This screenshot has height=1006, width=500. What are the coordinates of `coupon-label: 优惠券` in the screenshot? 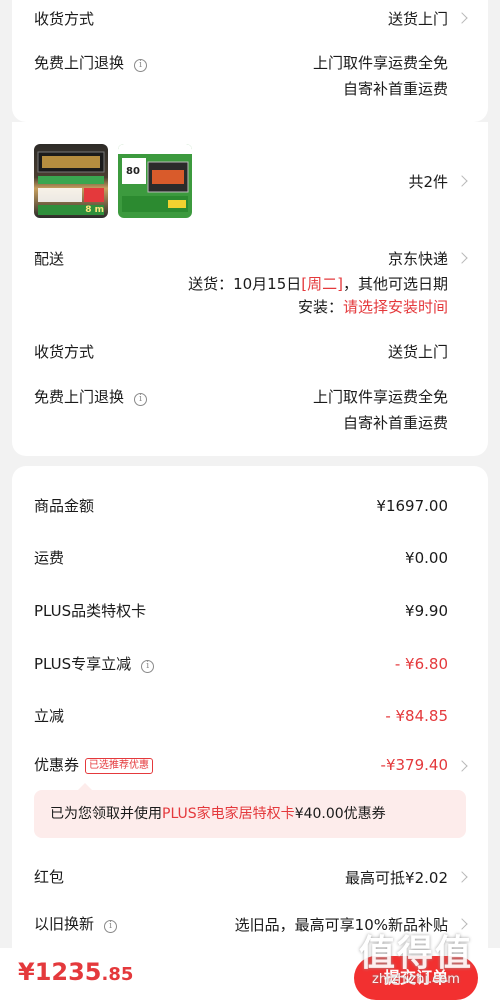 It's located at (57, 765).